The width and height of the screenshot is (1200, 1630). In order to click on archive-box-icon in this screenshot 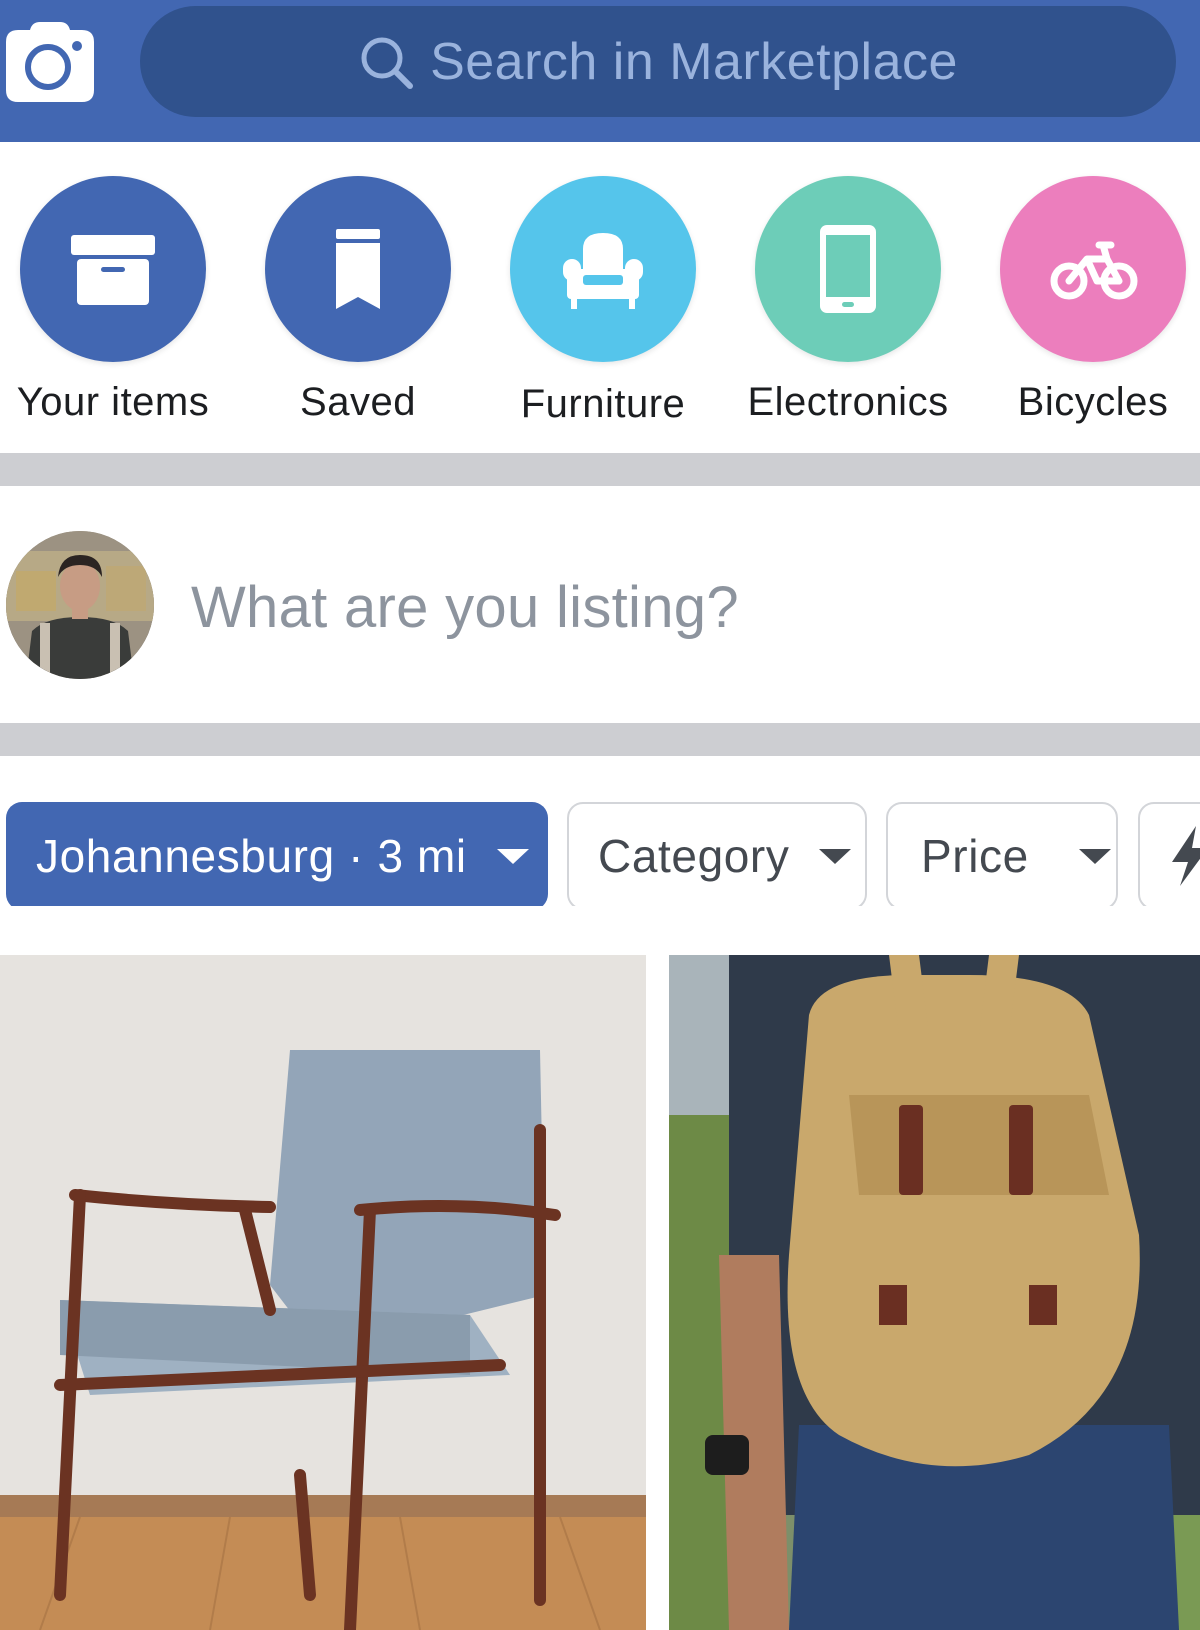, I will do `click(113, 269)`.